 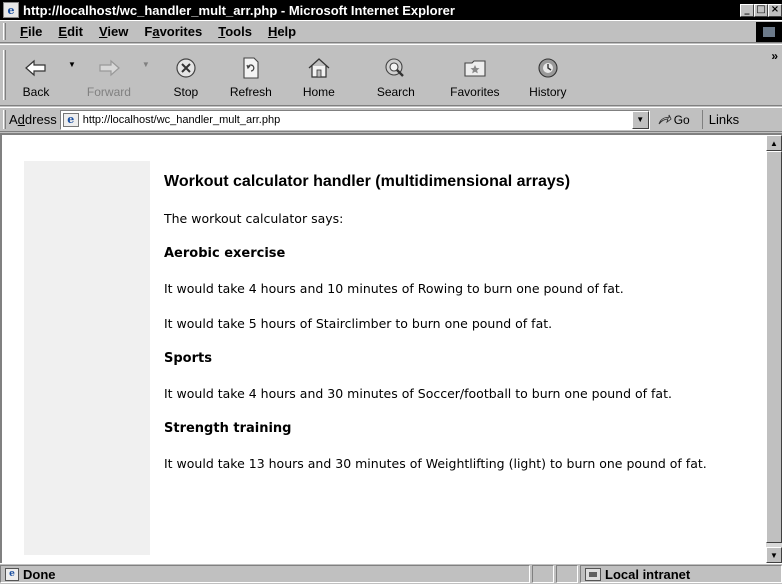 I want to click on section-title-strength: Strength training, so click(x=228, y=428).